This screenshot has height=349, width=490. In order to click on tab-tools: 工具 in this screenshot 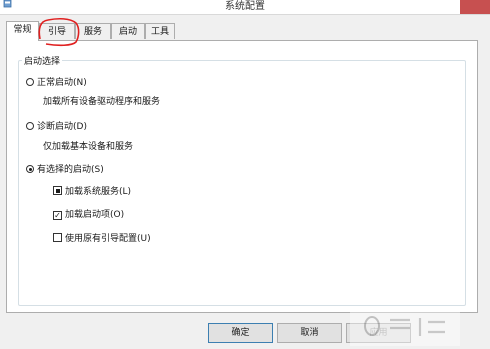, I will do `click(160, 31)`.